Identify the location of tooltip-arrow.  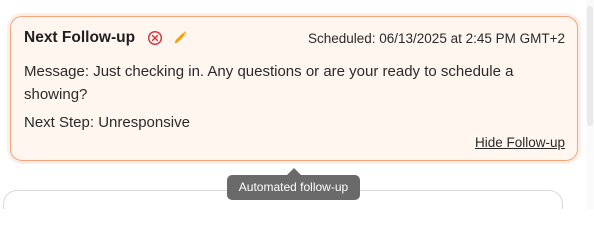
(294, 171).